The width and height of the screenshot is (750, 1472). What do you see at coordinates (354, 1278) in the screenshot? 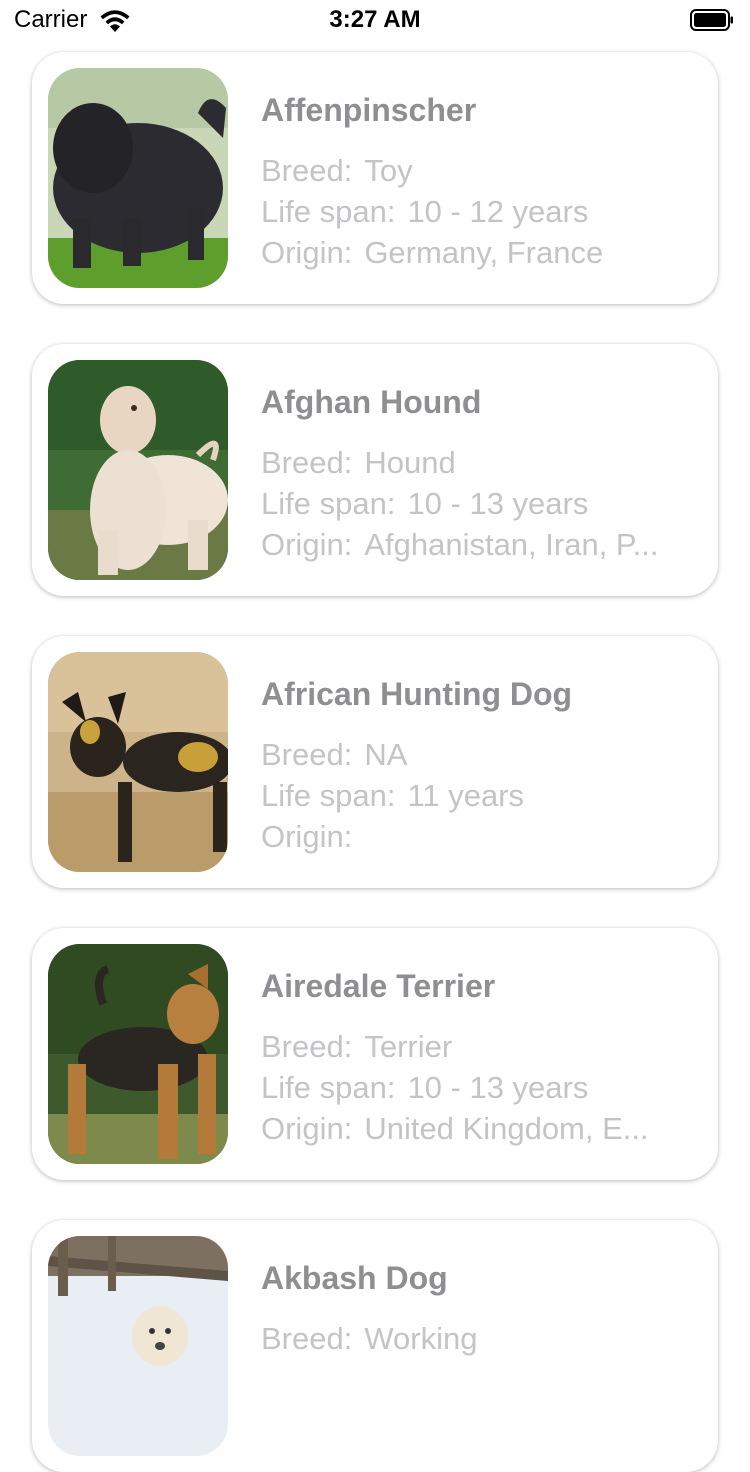
I see `breed-name: Akbash Dog` at bounding box center [354, 1278].